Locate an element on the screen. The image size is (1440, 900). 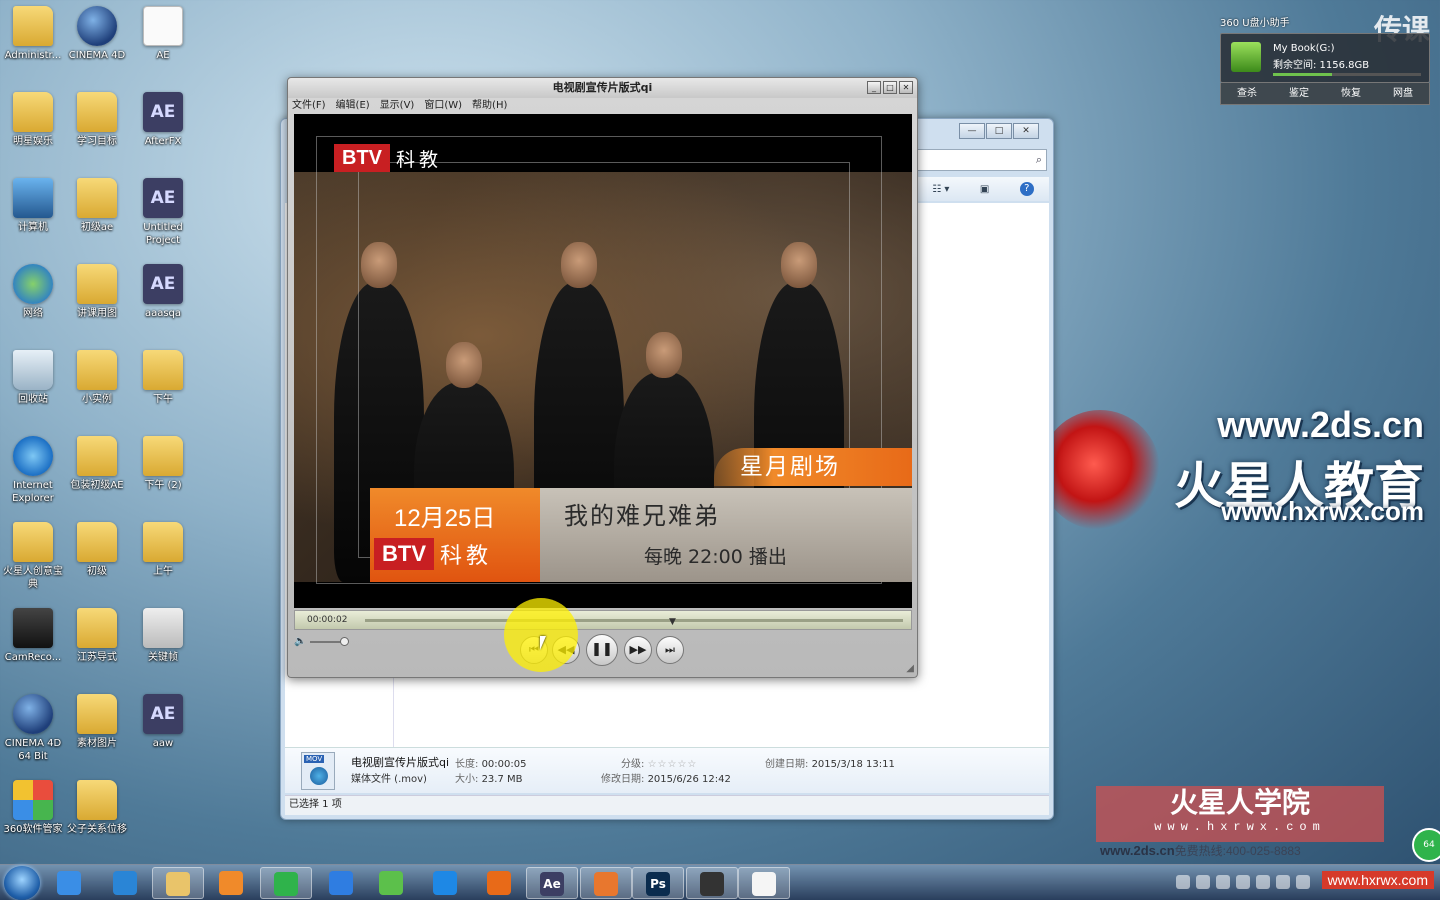
desktop-icon: 父子关系位移 is located at coordinates (97, 808).